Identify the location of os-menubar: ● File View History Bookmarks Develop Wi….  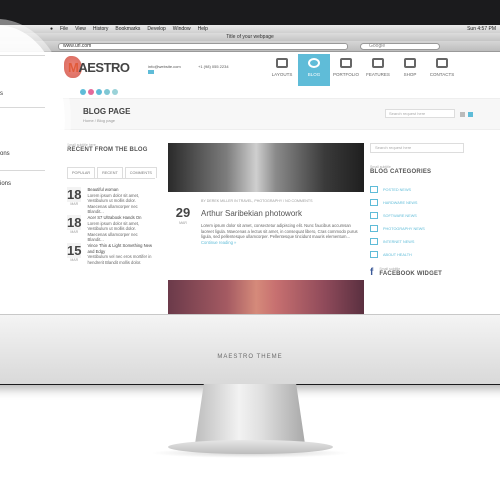
(250, 29).